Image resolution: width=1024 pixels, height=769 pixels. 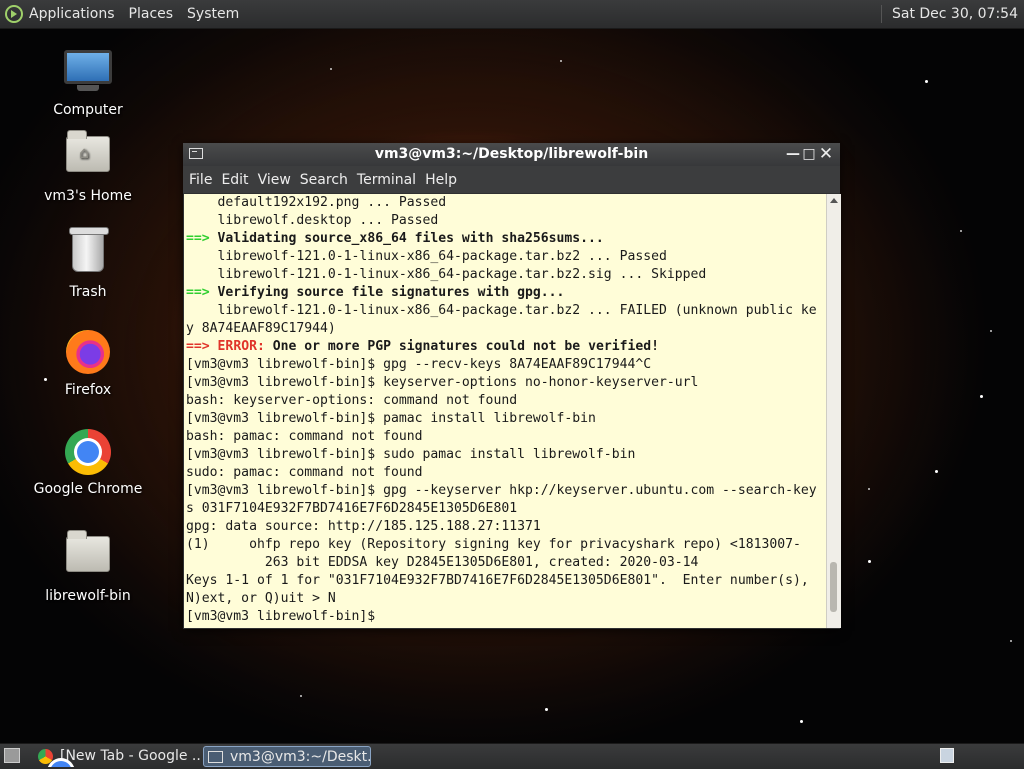 I want to click on desktop-icon-trash: Trash, so click(x=88, y=263).